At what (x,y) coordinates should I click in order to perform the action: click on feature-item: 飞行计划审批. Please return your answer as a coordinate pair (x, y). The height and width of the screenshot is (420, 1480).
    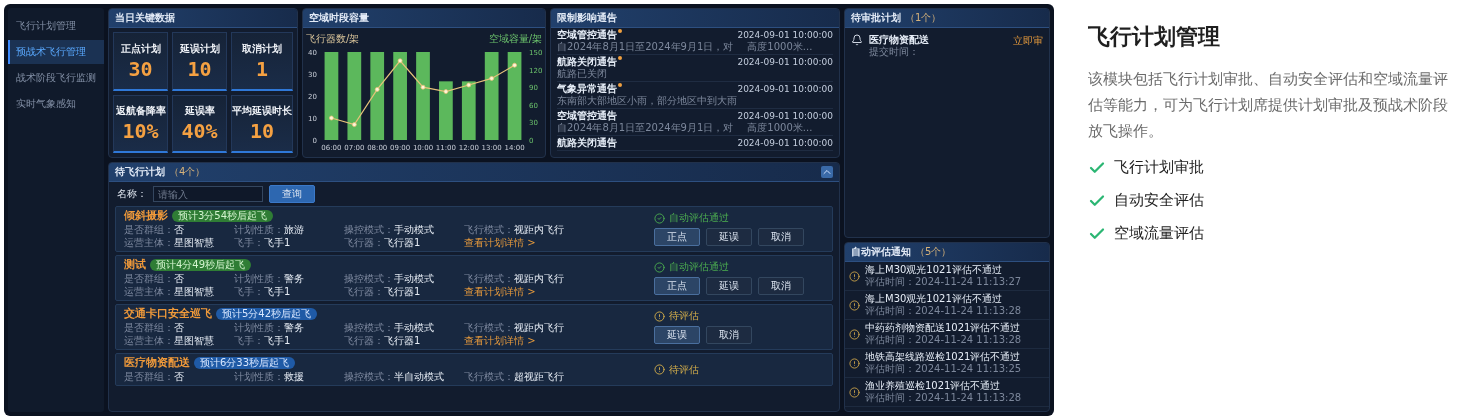
    Looking at the image, I should click on (1159, 167).